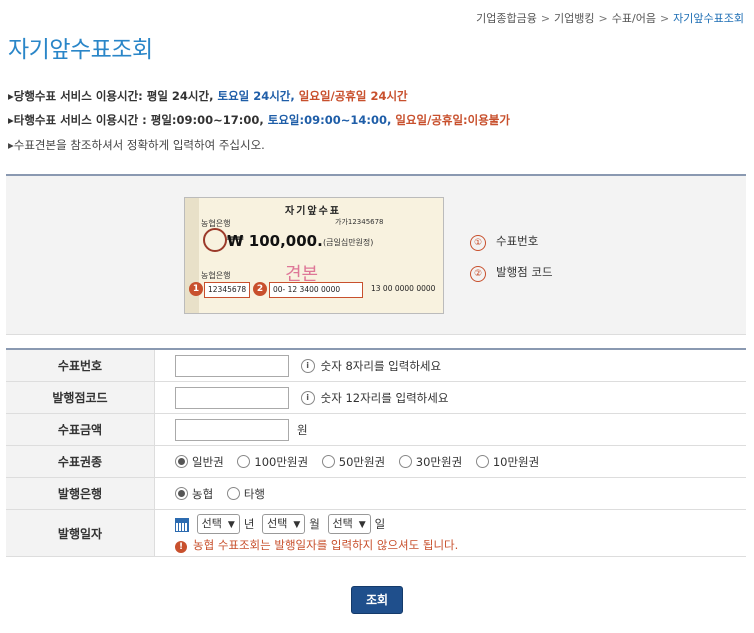  Describe the element at coordinates (182, 524) in the screenshot. I see `calendar-icon` at that location.